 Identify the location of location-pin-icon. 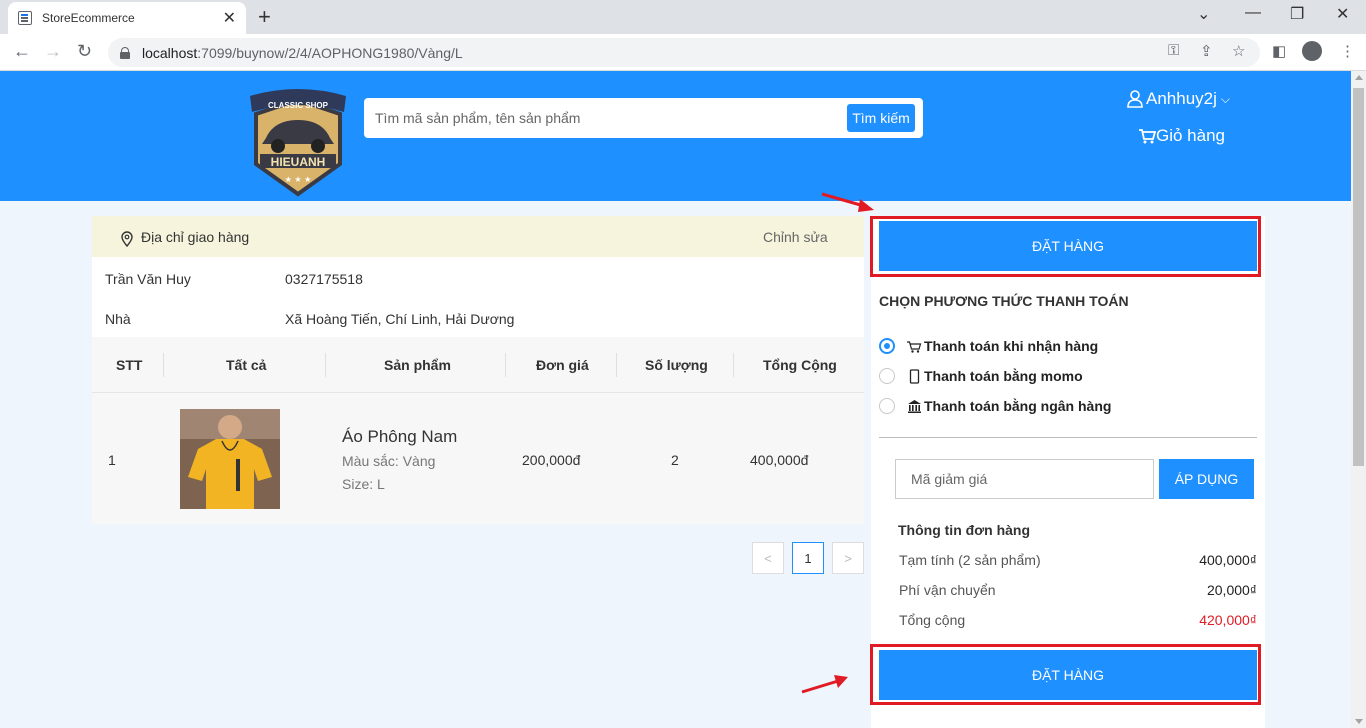
(127, 239).